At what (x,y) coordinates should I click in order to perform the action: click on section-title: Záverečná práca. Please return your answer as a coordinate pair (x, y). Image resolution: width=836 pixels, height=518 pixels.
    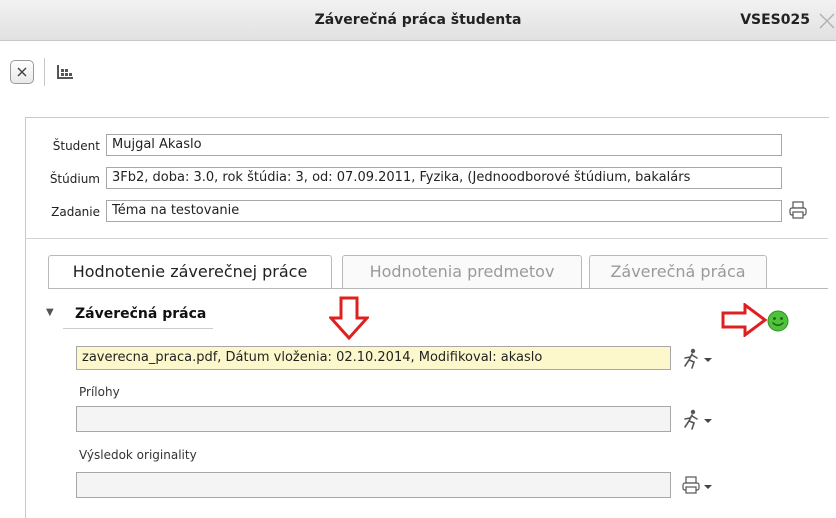
    Looking at the image, I should click on (141, 314).